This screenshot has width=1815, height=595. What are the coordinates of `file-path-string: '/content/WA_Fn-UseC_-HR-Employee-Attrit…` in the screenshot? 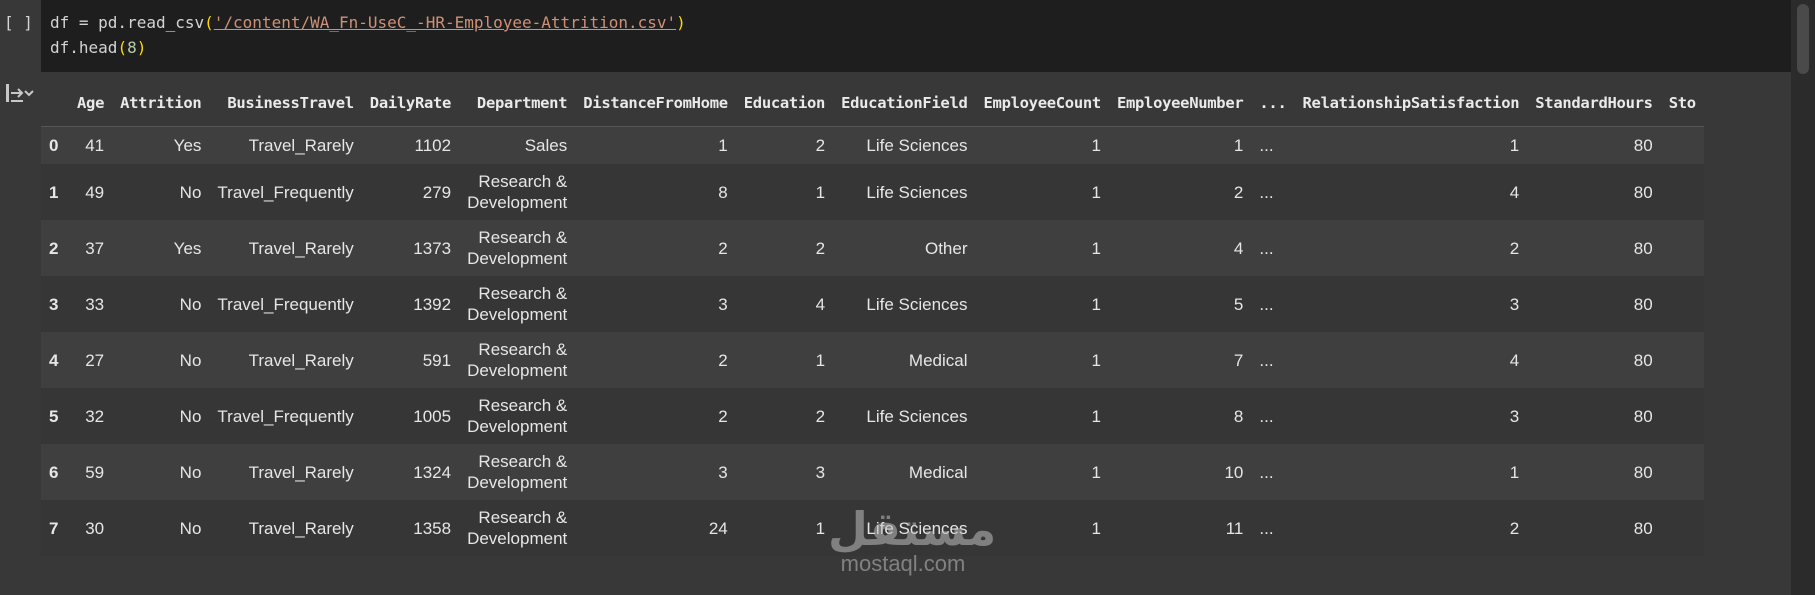 It's located at (445, 22).